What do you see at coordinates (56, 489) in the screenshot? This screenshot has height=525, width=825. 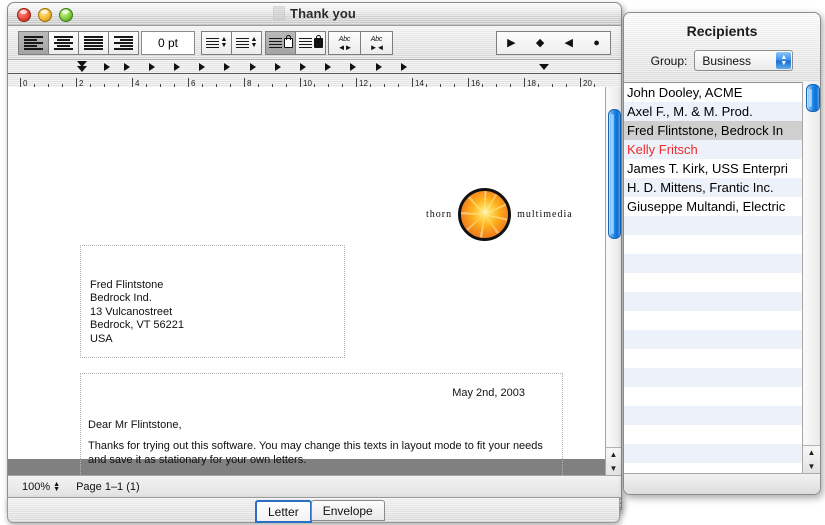 I see `zoom-down-icon: ▼` at bounding box center [56, 489].